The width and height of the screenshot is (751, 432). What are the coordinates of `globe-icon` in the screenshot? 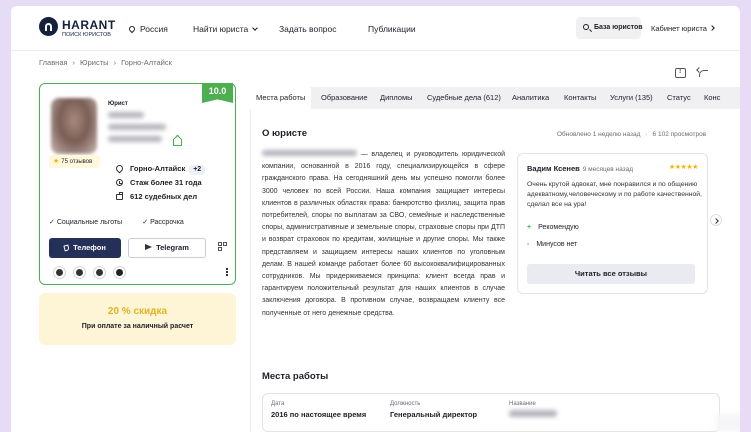 It's located at (79, 272).